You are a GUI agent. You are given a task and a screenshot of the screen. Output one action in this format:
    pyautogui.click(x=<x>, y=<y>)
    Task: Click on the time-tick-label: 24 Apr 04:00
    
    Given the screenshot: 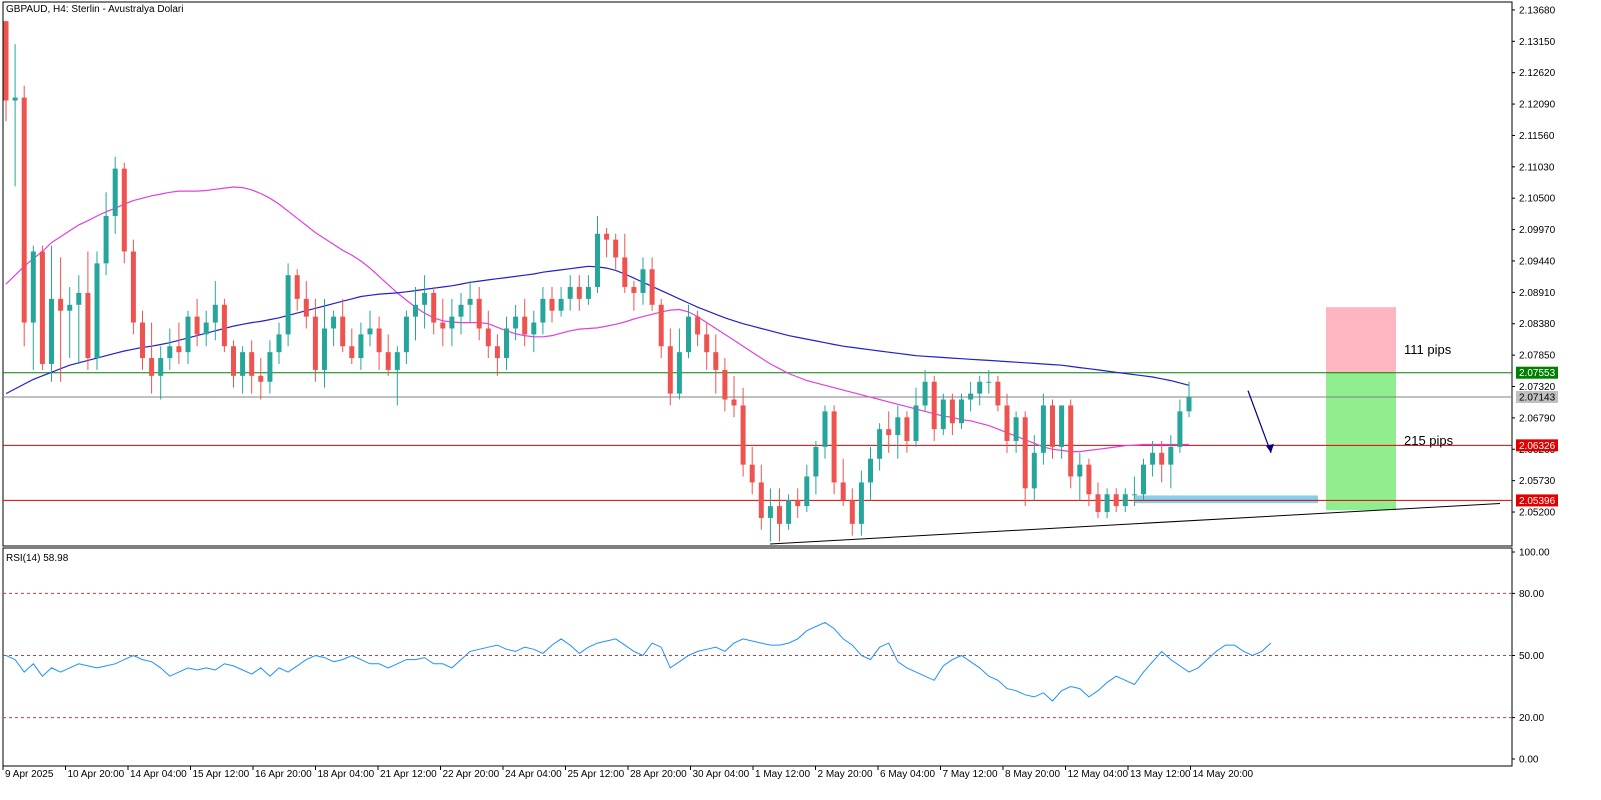 What is the action you would take?
    pyautogui.click(x=533, y=774)
    